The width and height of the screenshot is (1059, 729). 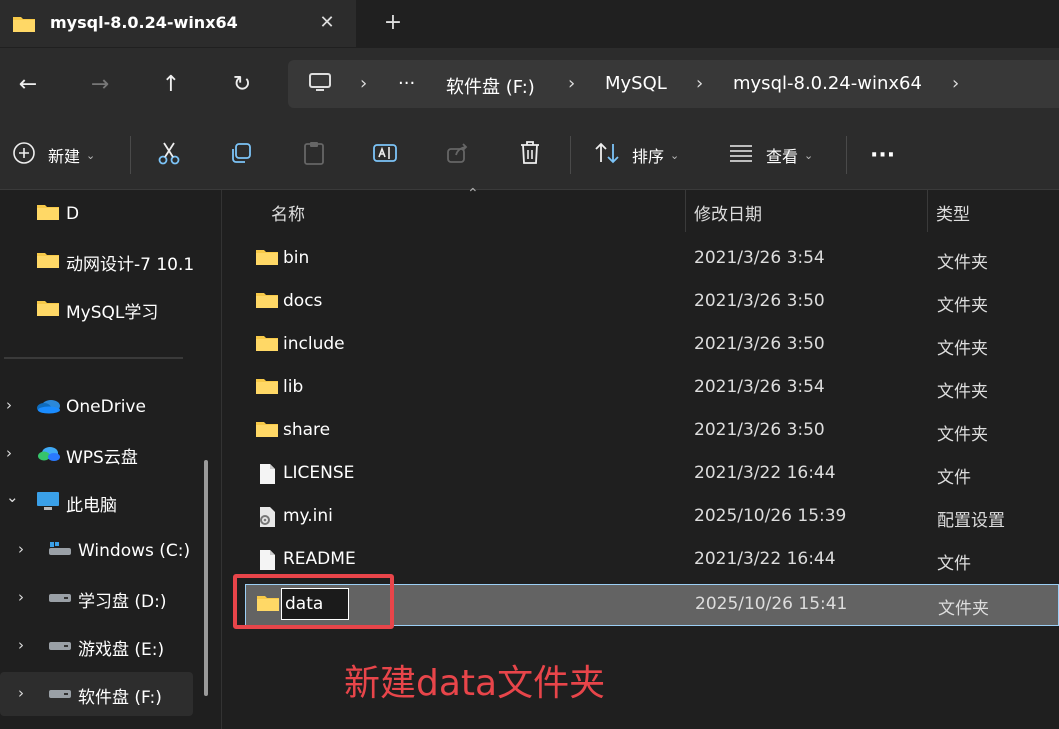 I want to click on paste-button, so click(x=314, y=155).